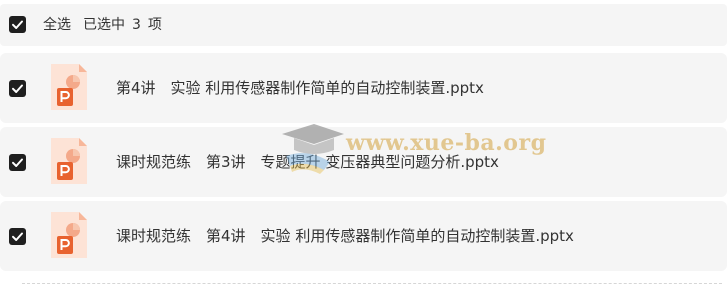 Image resolution: width=727 pixels, height=287 pixels. What do you see at coordinates (57, 25) in the screenshot?
I see `select-all-label: 全选` at bounding box center [57, 25].